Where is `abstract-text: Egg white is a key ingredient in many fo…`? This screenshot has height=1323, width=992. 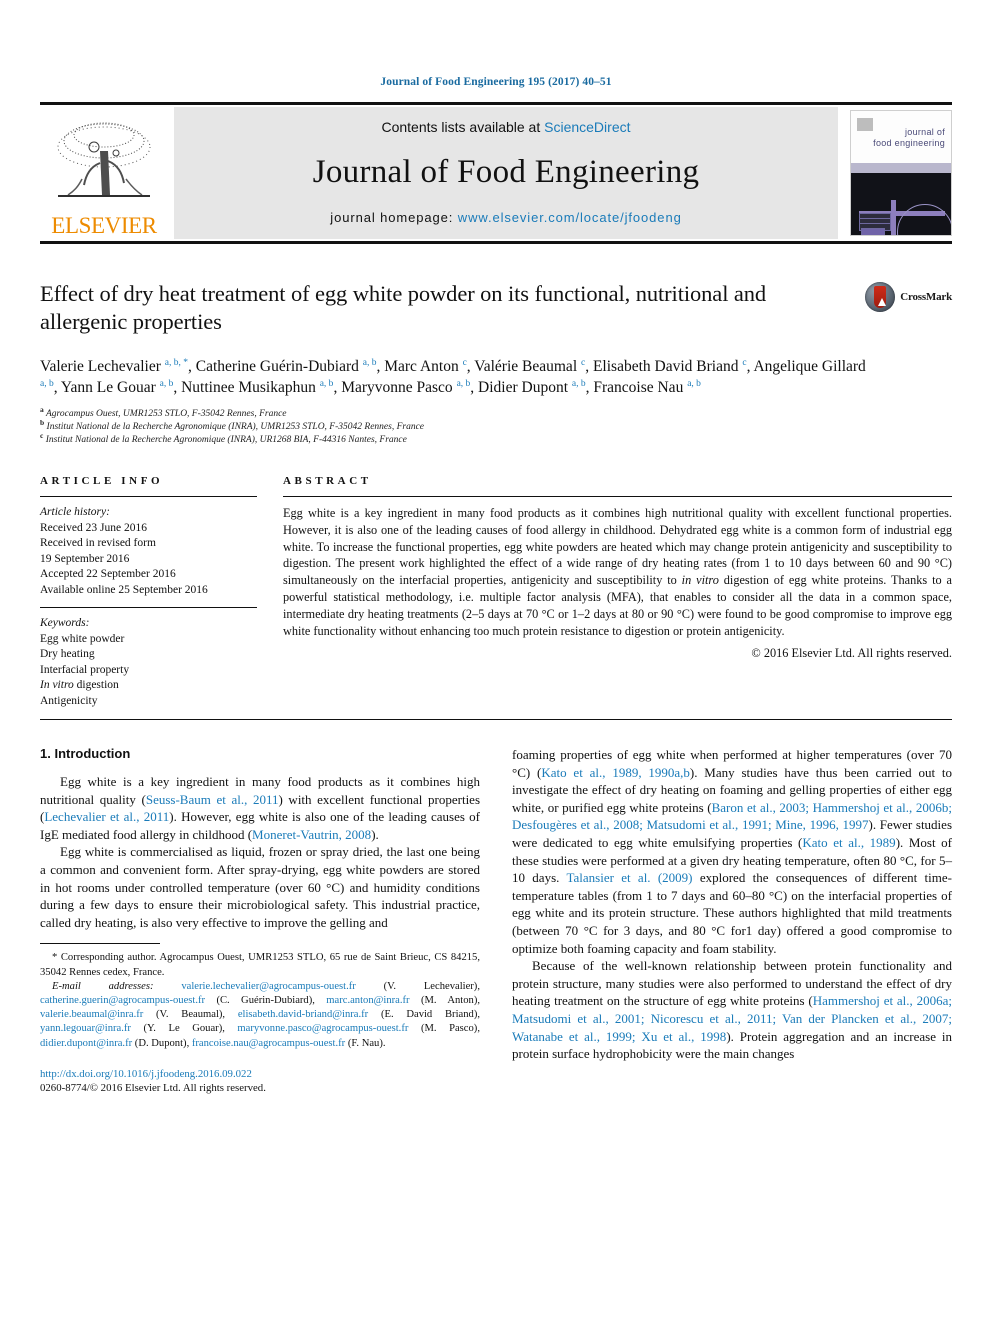
abstract-text: Egg white is a key ingredient in many fo… is located at coordinates (617, 572).